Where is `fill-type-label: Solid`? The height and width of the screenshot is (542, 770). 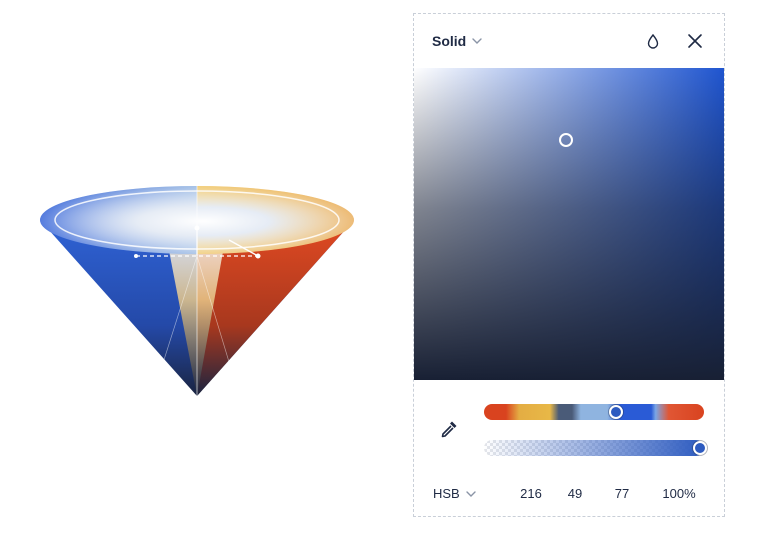
fill-type-label: Solid is located at coordinates (449, 41).